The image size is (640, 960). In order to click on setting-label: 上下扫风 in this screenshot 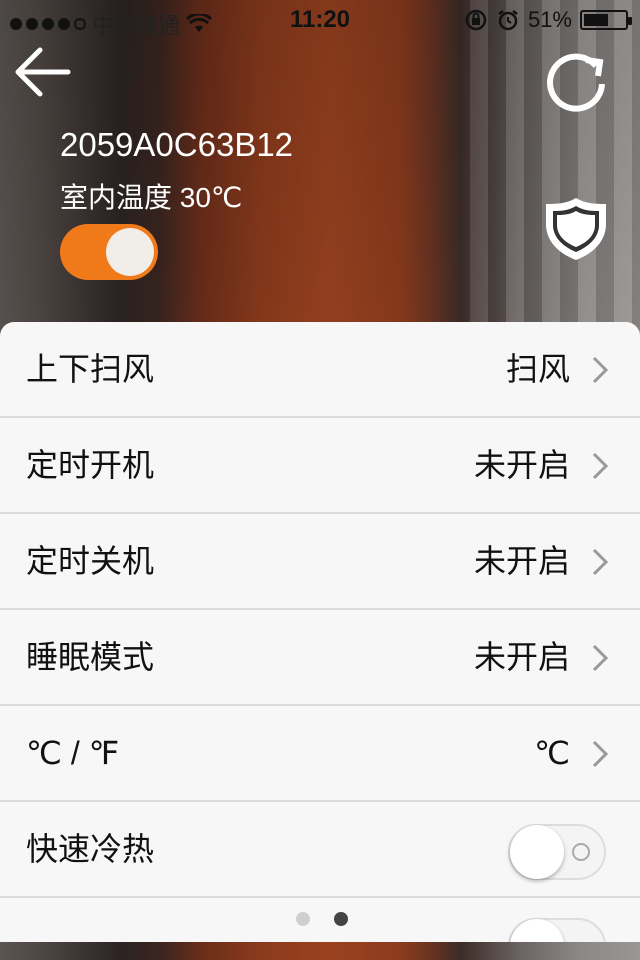, I will do `click(90, 369)`.